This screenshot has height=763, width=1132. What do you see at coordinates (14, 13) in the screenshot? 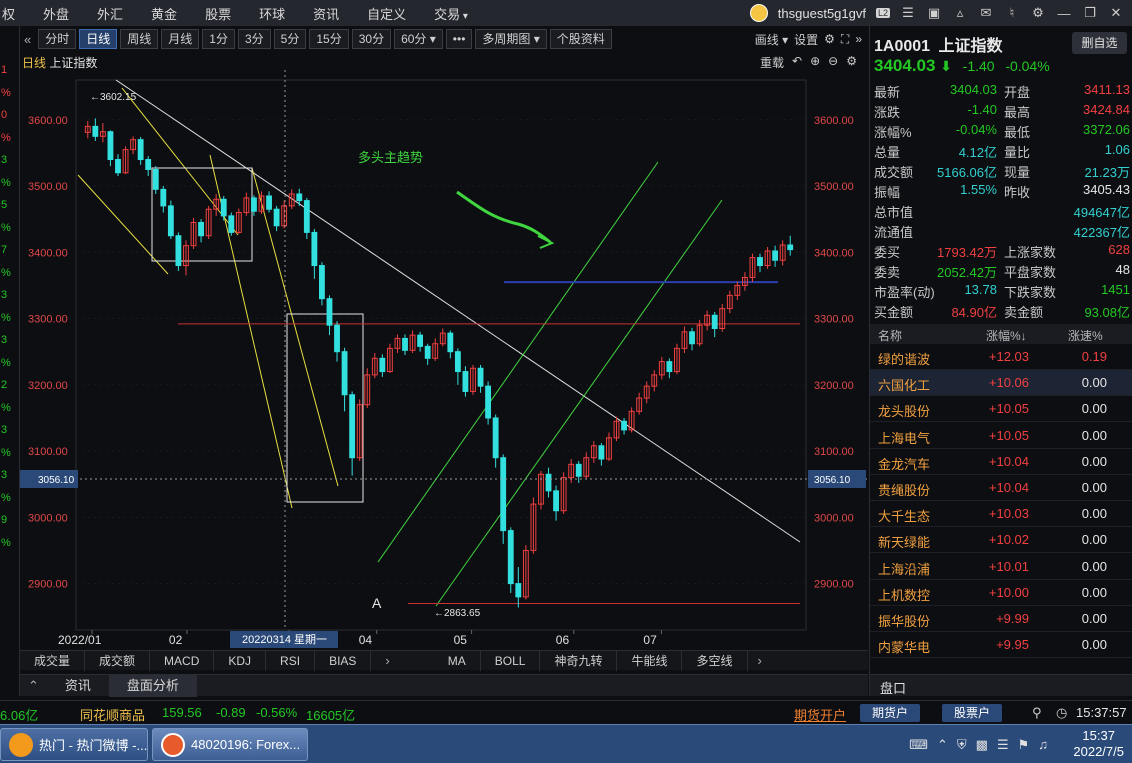
I see `menu-item: 权` at bounding box center [14, 13].